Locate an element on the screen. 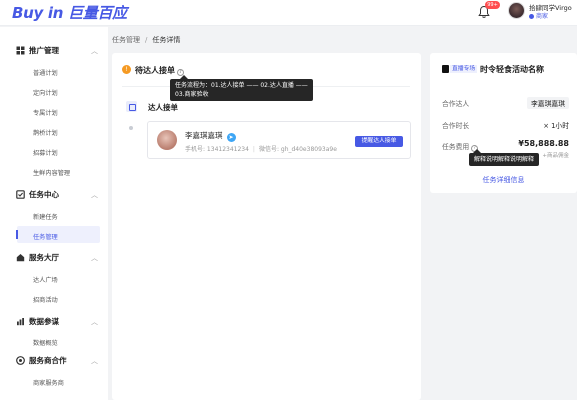  sidebar-group-label: 推广管理 is located at coordinates (44, 50).